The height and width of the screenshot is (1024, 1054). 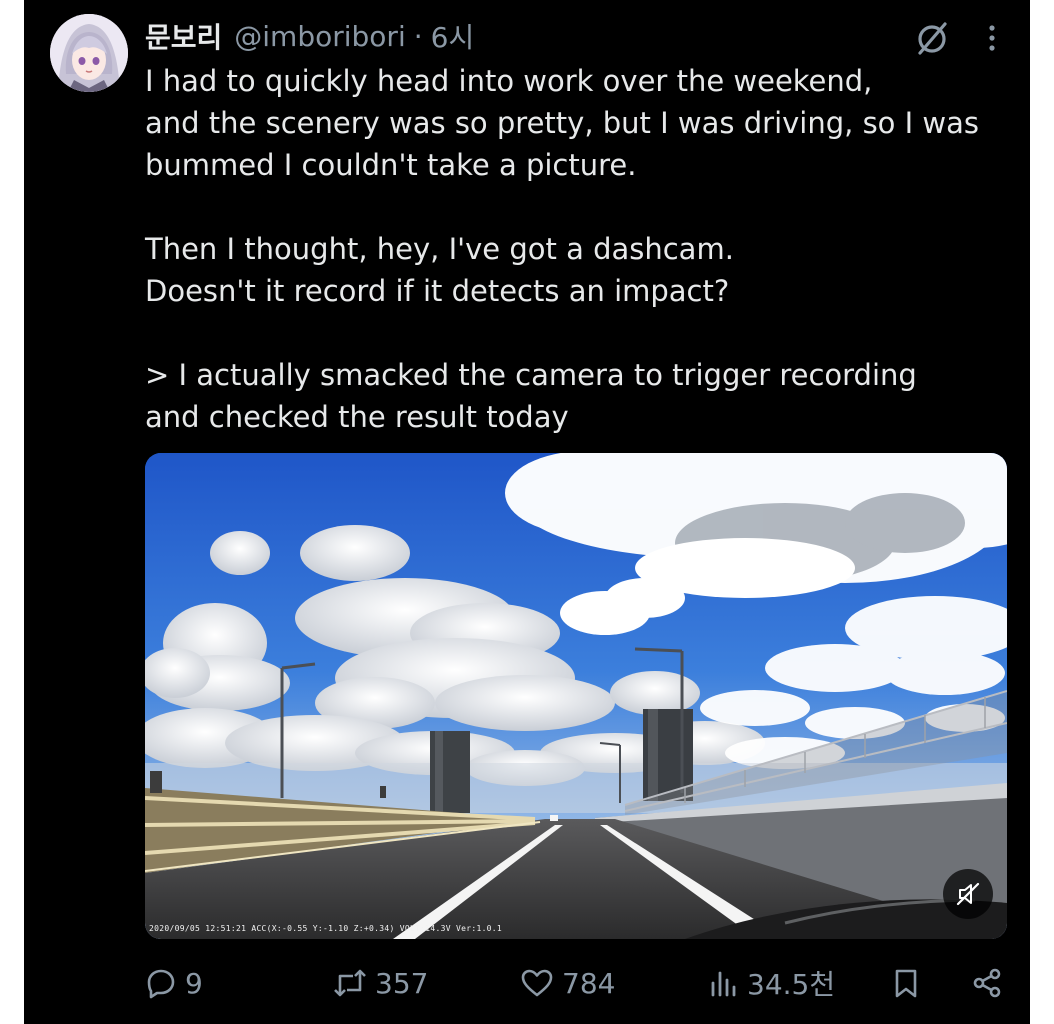 What do you see at coordinates (402, 983) in the screenshot?
I see `repost-count: 357` at bounding box center [402, 983].